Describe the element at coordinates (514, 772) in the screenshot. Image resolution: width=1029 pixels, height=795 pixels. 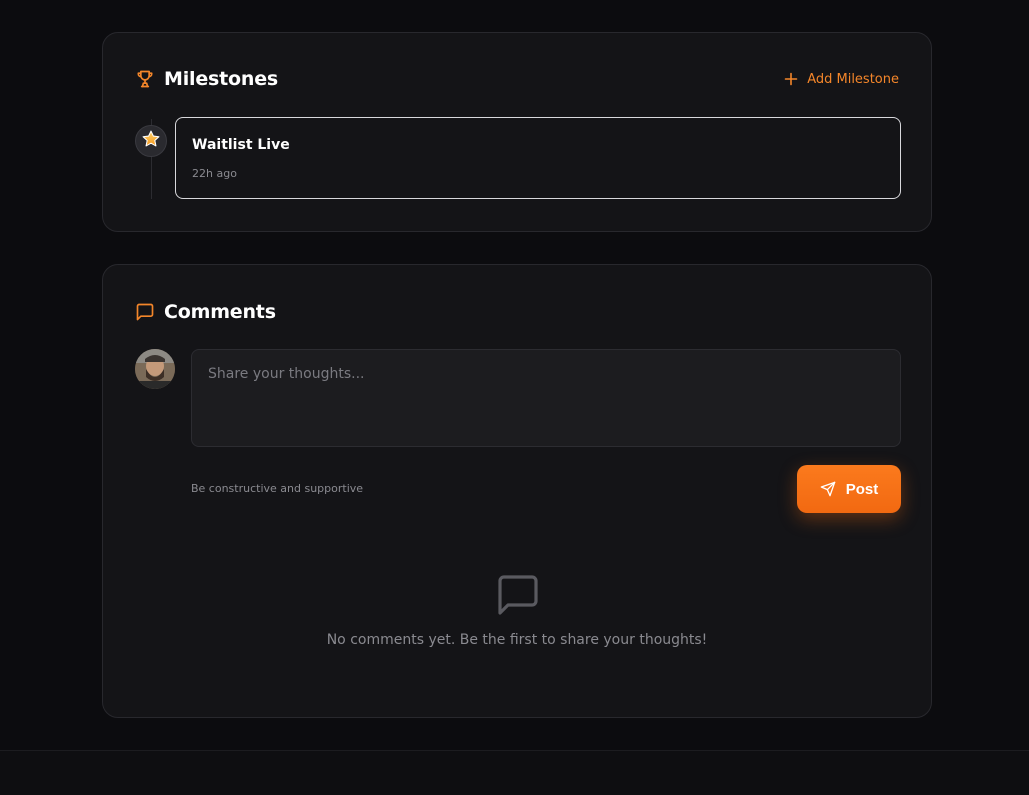
I see `footer` at that location.